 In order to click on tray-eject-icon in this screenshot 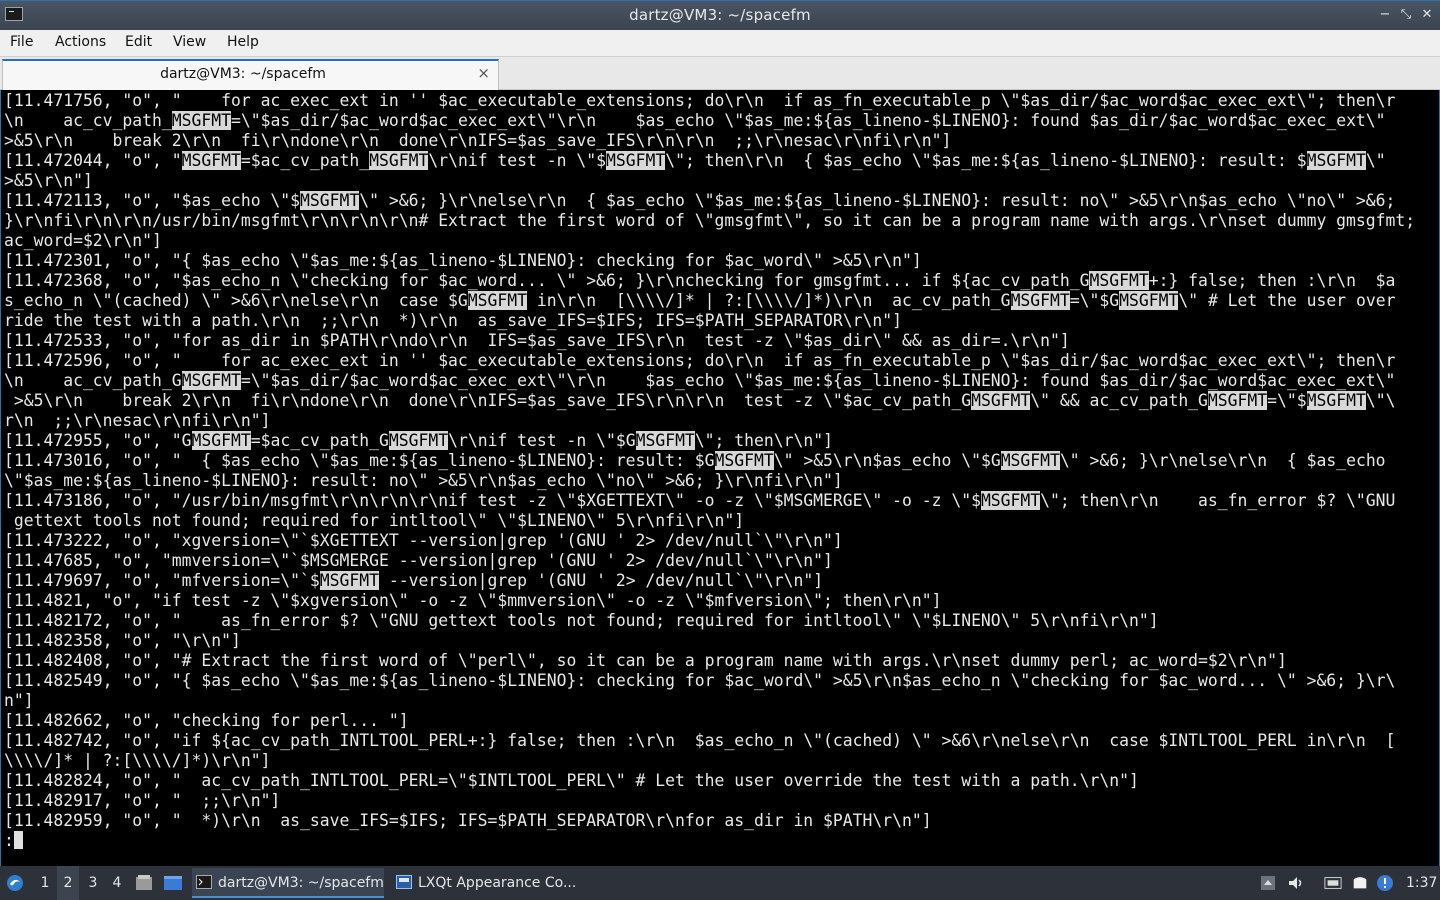, I will do `click(1268, 883)`.